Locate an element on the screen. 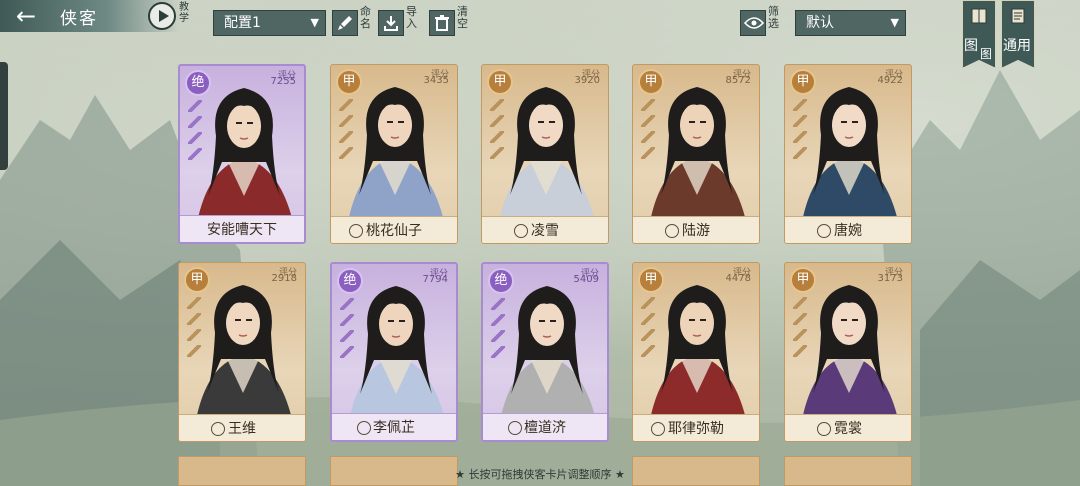 The width and height of the screenshot is (1080, 486). hero-card: 绝评分 7794 李佩芷 is located at coordinates (394, 352).